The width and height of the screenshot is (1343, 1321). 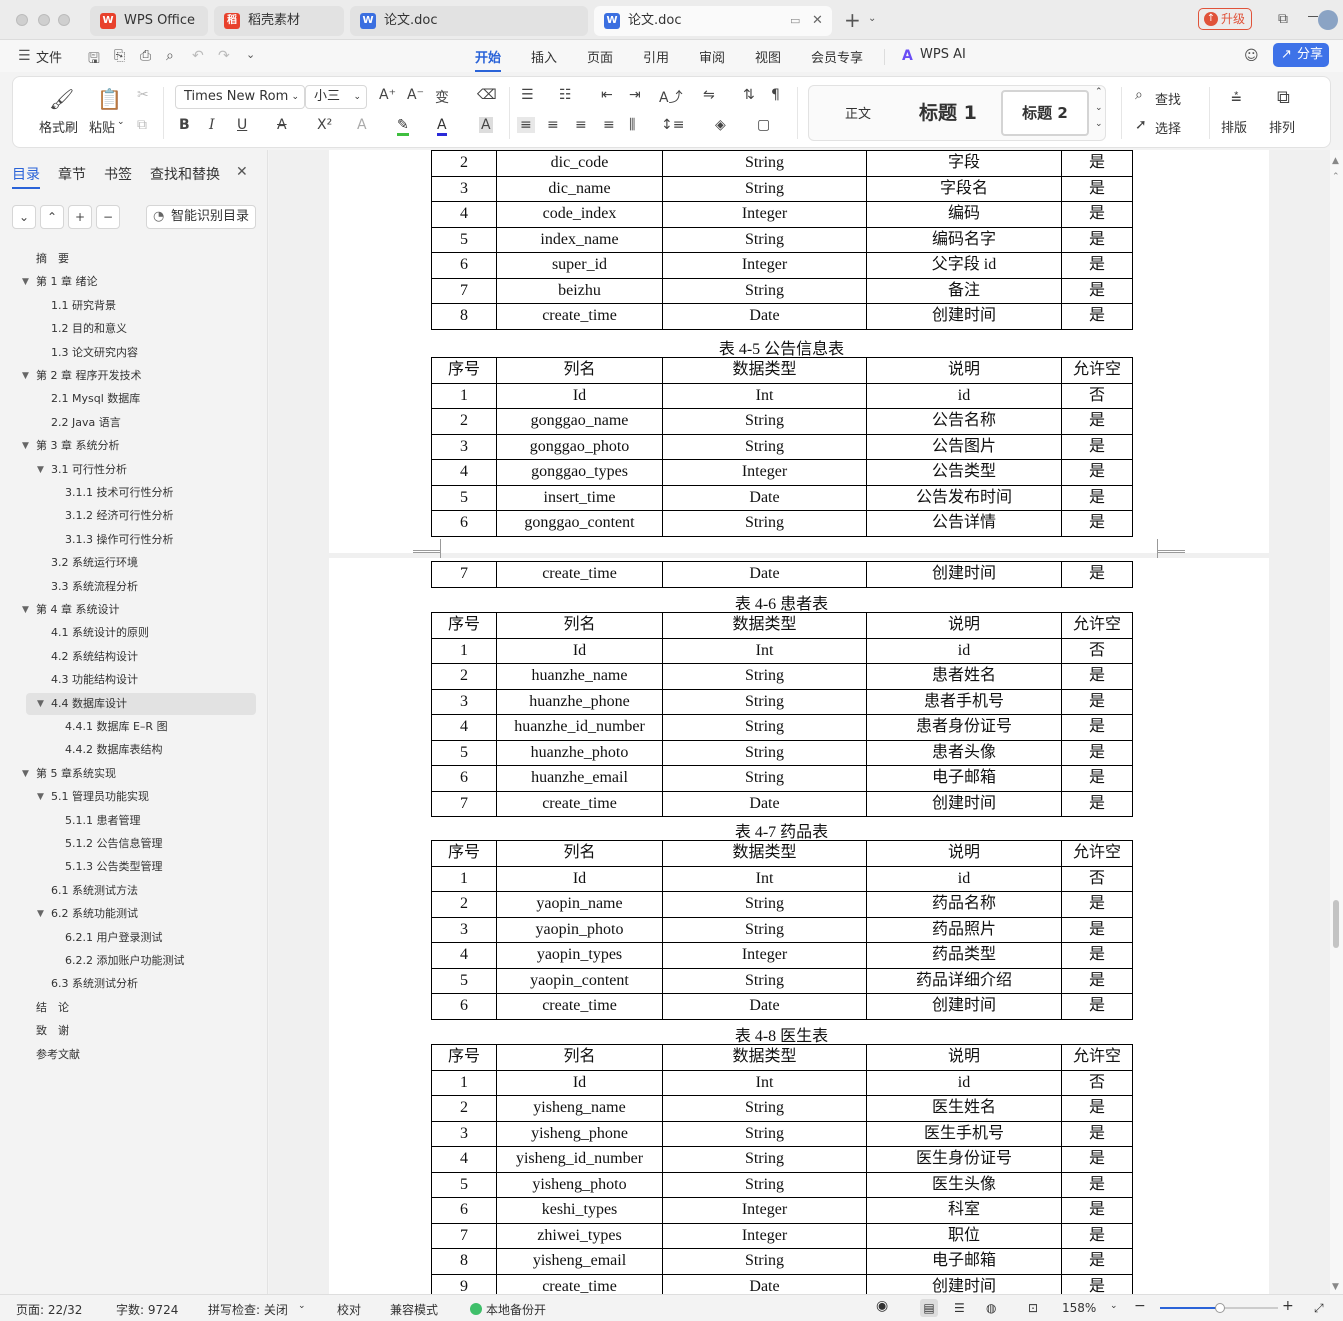 I want to click on toc-item: 1.2 目的和意义, so click(x=89, y=329).